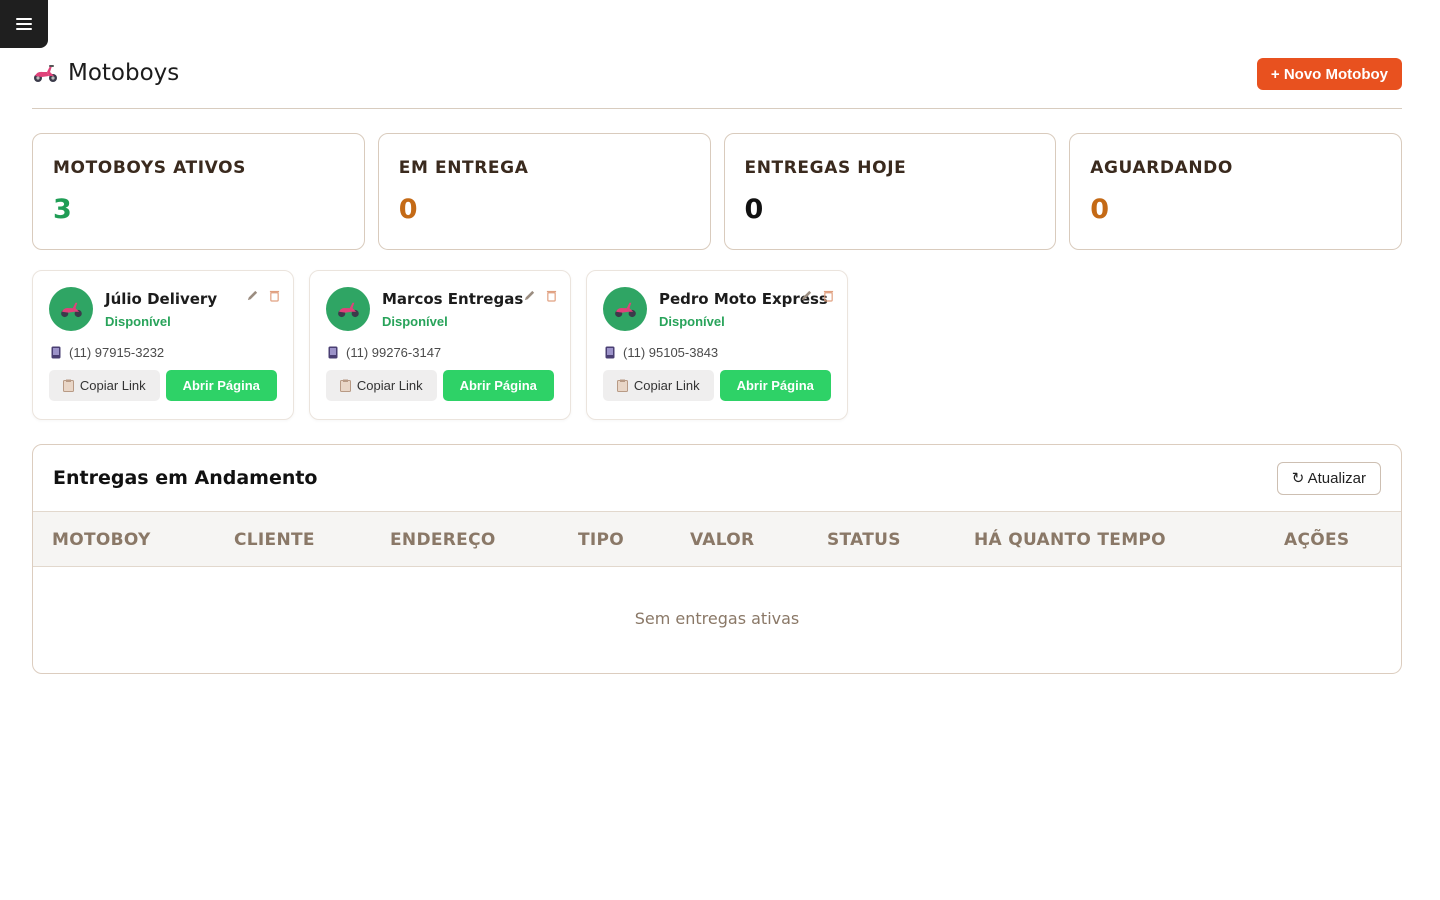 The width and height of the screenshot is (1440, 900). What do you see at coordinates (198, 191) in the screenshot?
I see `stat-card-active: MOTOBOYS ATIVOS 3` at bounding box center [198, 191].